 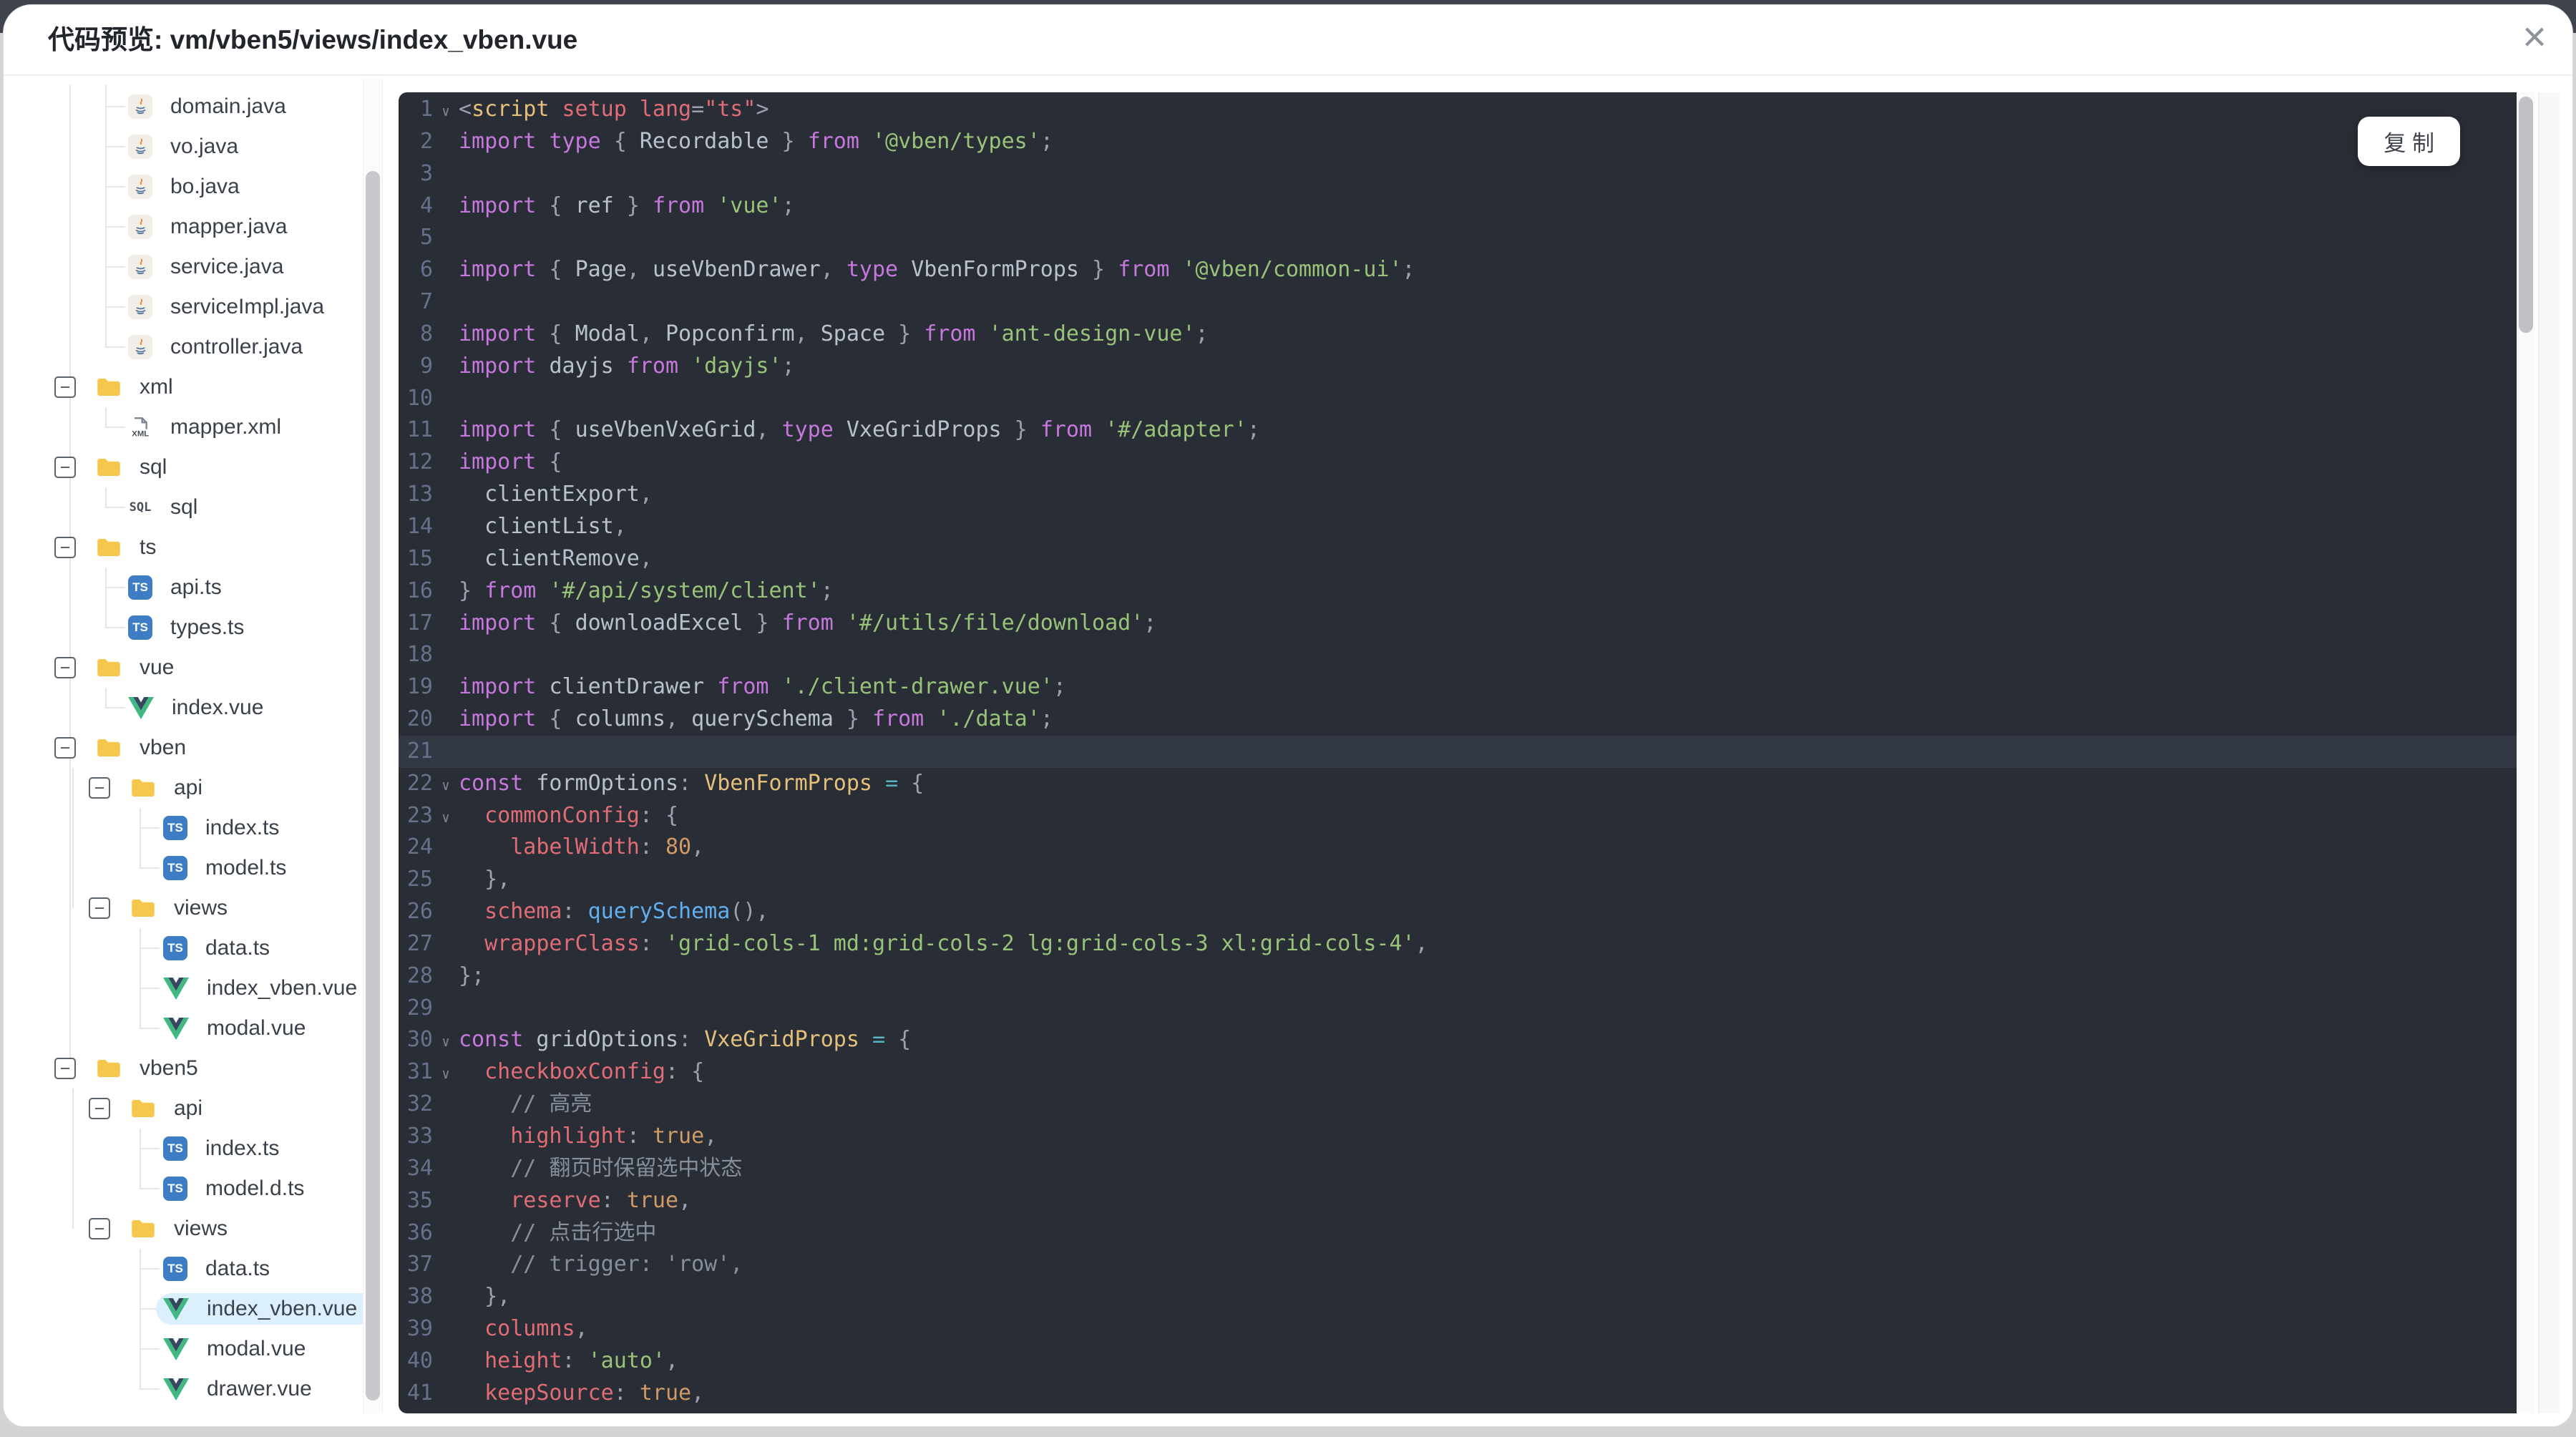 What do you see at coordinates (140, 587) in the screenshot?
I see `ts-file-icon: TS` at bounding box center [140, 587].